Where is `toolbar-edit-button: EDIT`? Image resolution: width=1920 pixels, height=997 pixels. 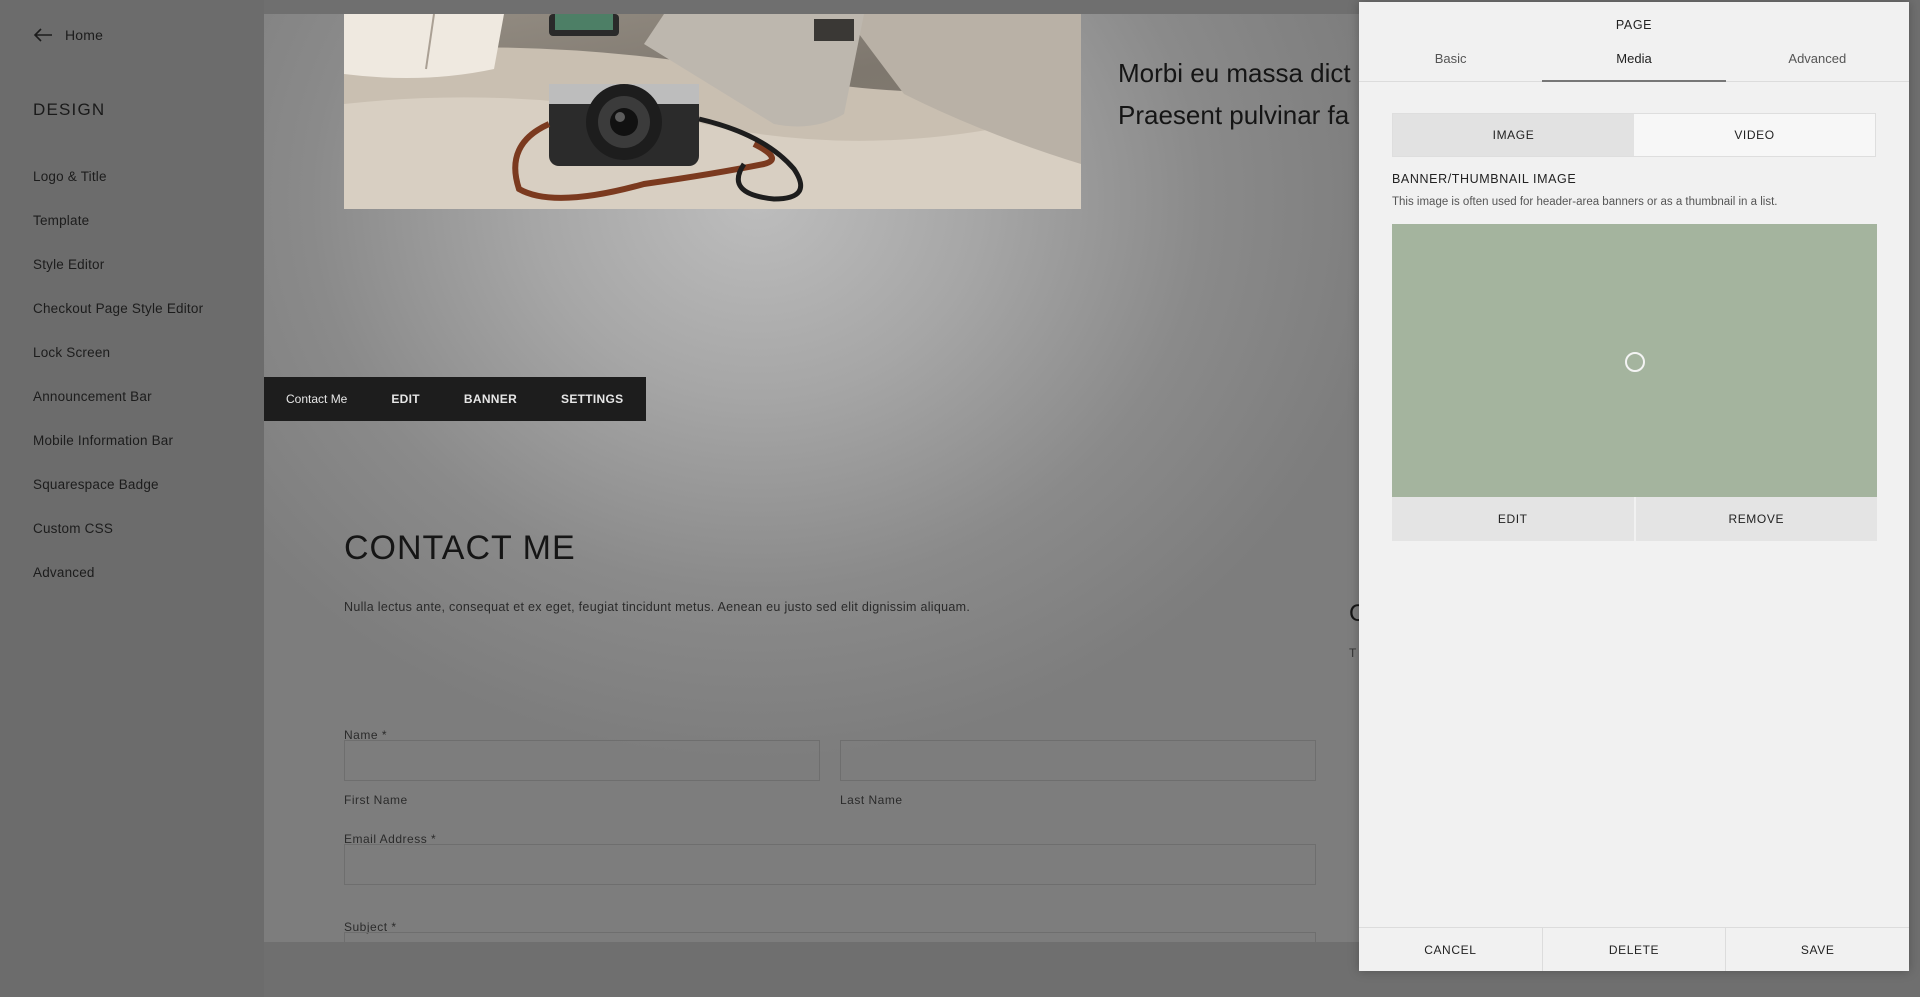 toolbar-edit-button: EDIT is located at coordinates (405, 399).